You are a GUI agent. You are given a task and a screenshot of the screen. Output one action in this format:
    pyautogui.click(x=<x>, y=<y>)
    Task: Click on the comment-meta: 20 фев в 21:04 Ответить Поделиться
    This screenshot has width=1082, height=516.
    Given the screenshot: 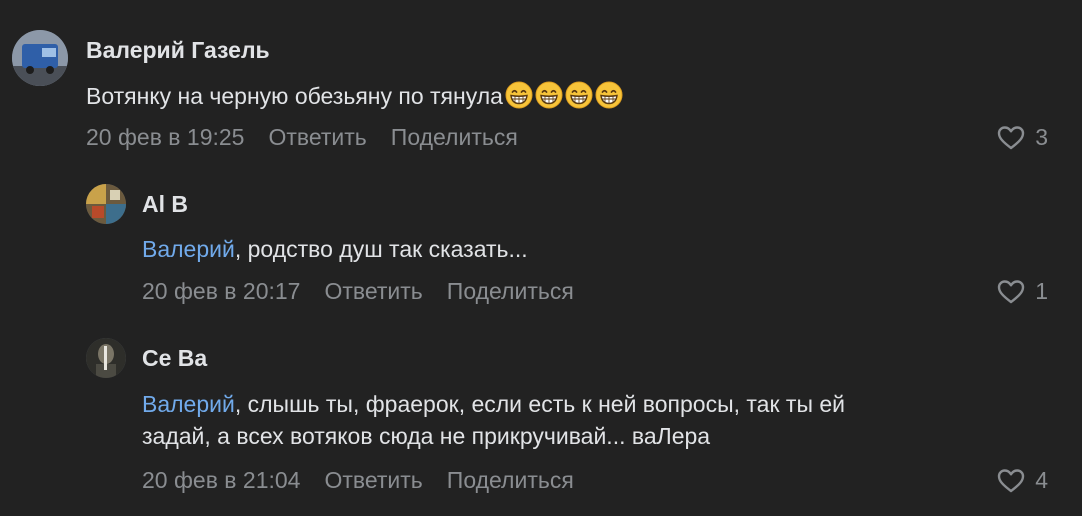 What is the action you would take?
    pyautogui.click(x=358, y=480)
    